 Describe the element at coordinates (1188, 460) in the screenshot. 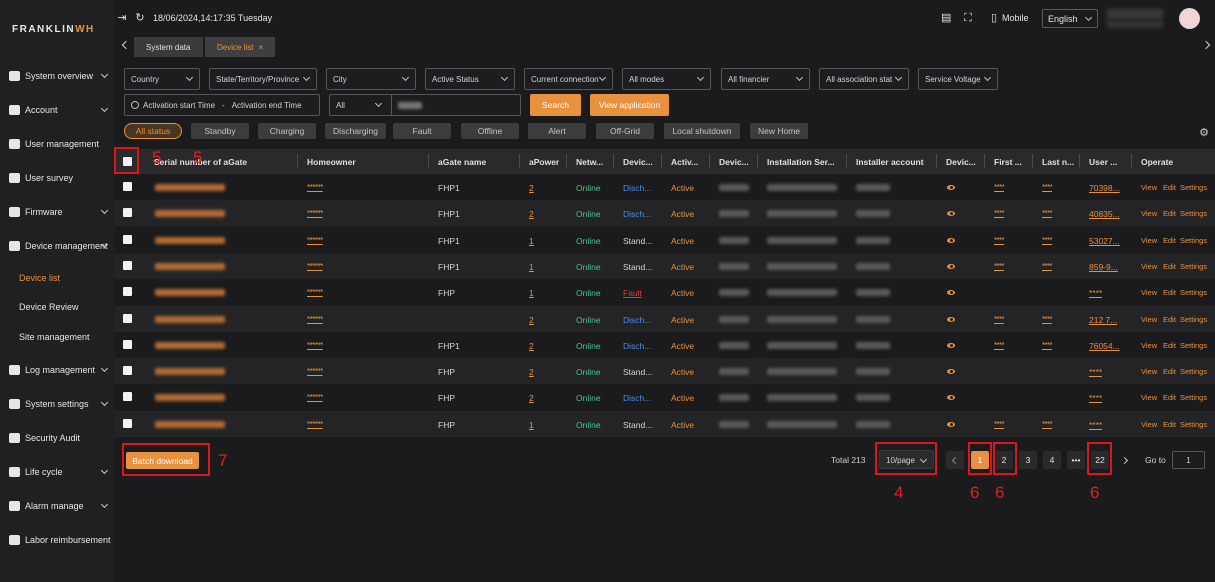

I see `goto-page-input: 1` at that location.